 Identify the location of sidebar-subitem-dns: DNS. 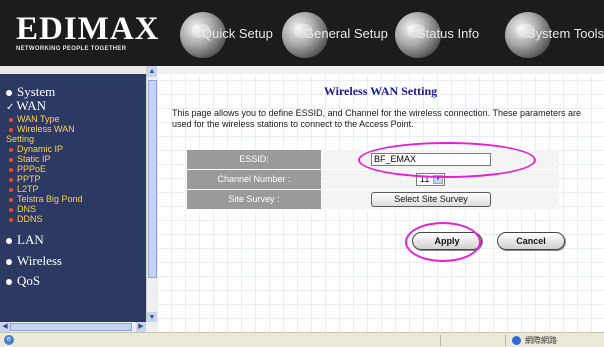
(22, 209).